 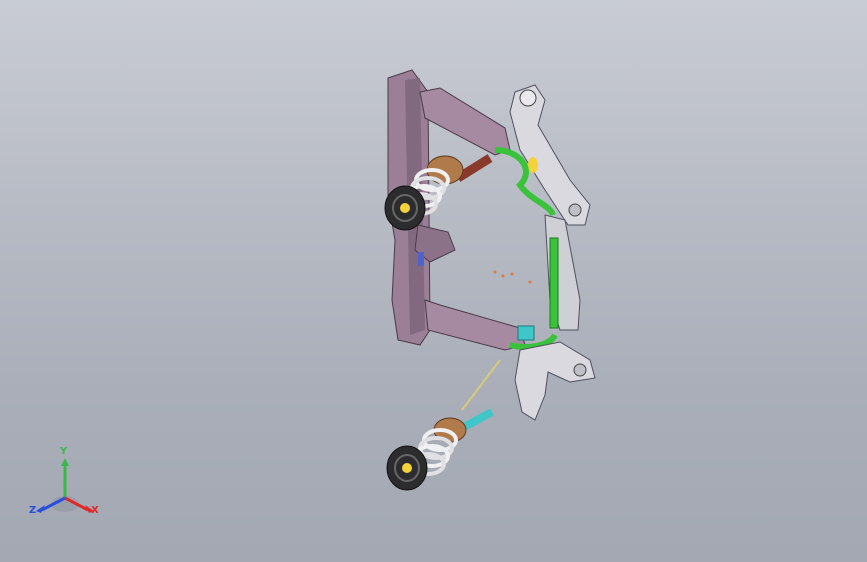 What do you see at coordinates (555, 381) in the screenshot?
I see `lower-control-arm-body` at bounding box center [555, 381].